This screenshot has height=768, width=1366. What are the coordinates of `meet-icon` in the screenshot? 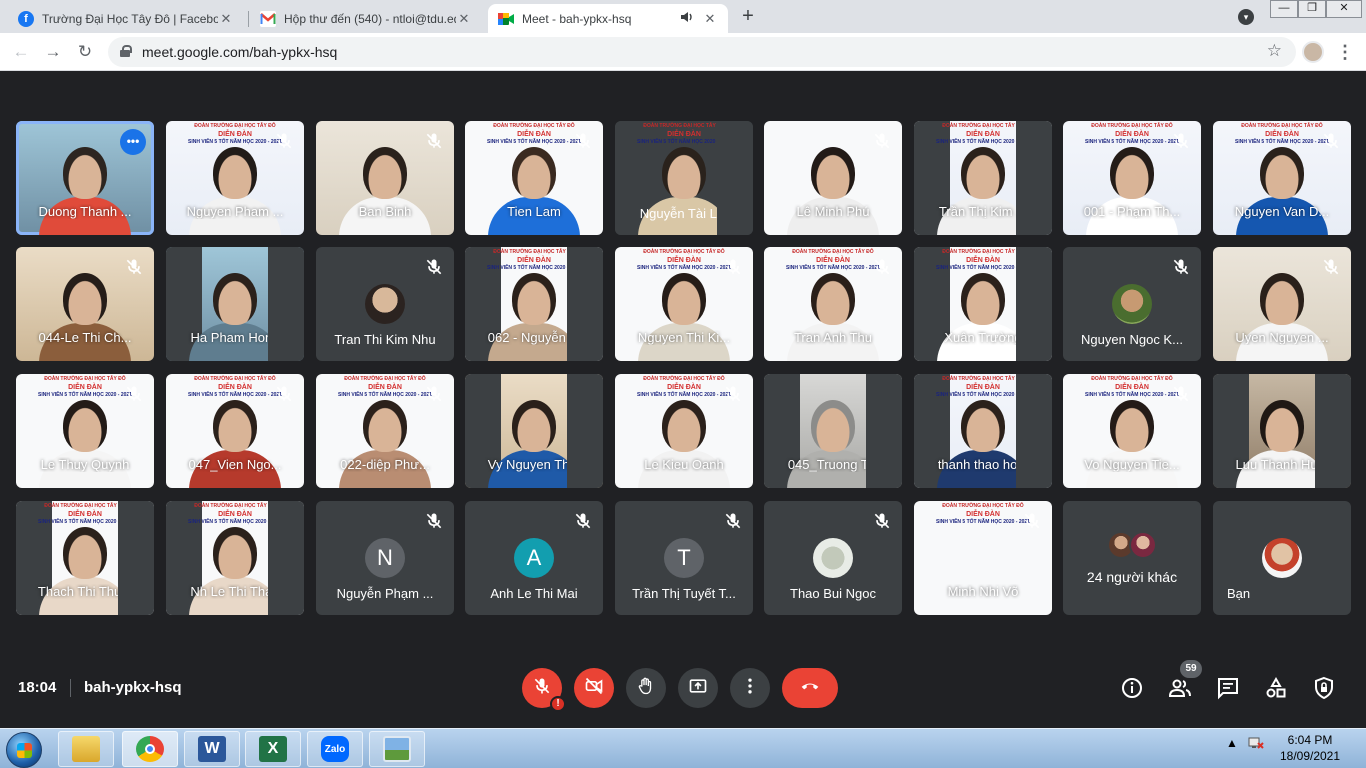 It's located at (506, 19).